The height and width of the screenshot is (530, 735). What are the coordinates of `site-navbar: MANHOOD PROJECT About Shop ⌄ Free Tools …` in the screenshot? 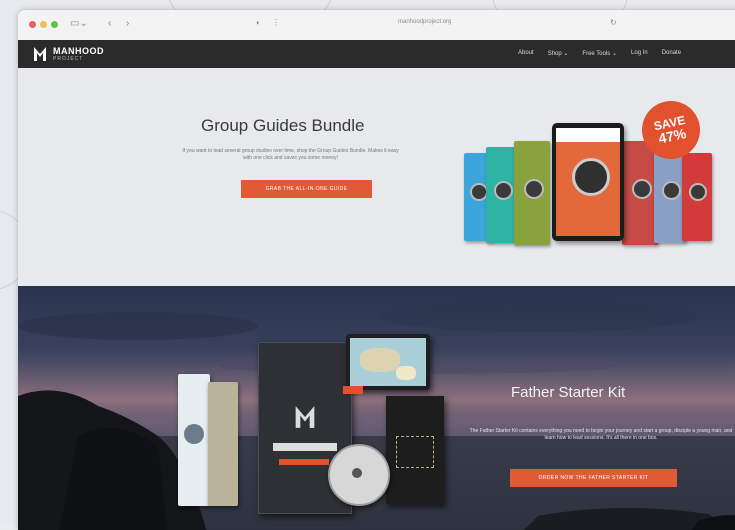 It's located at (376, 54).